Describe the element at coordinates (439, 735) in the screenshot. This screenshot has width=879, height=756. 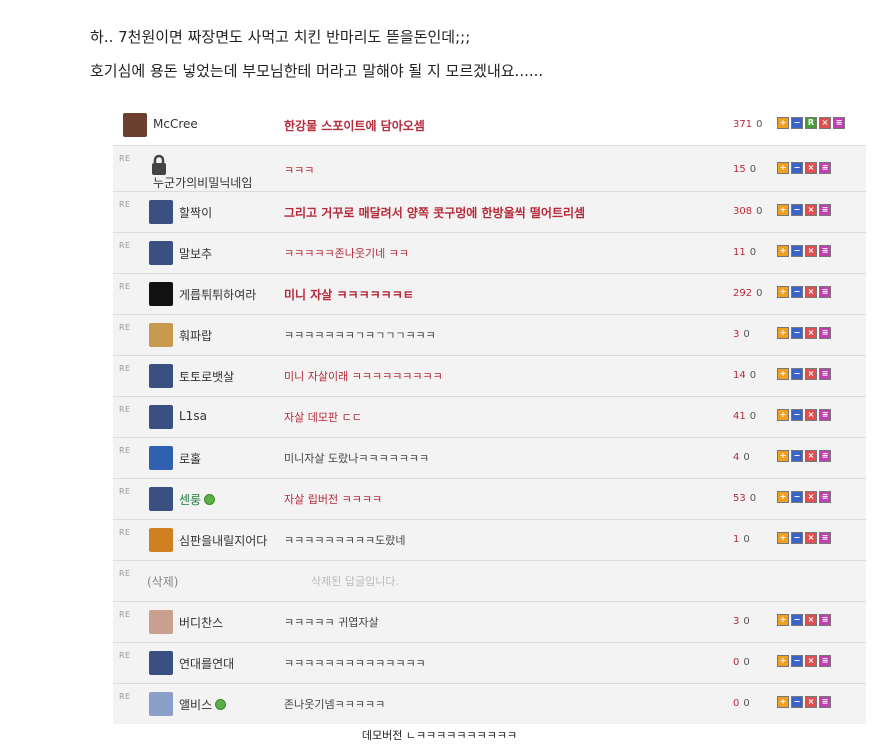
I see `caption-text: 데모버전 ㄴㅋㅋㅋㅋㅋㅋㅋㅋㅋㅋ` at that location.